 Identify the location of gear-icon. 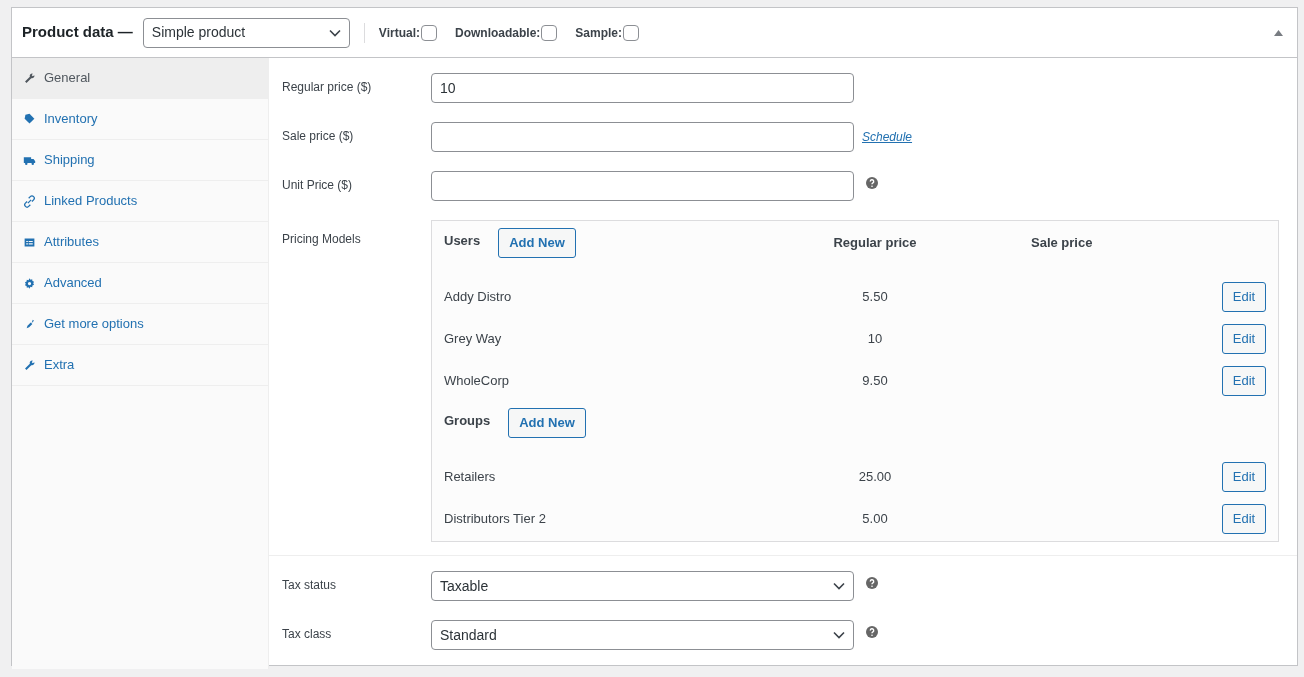
(29, 283).